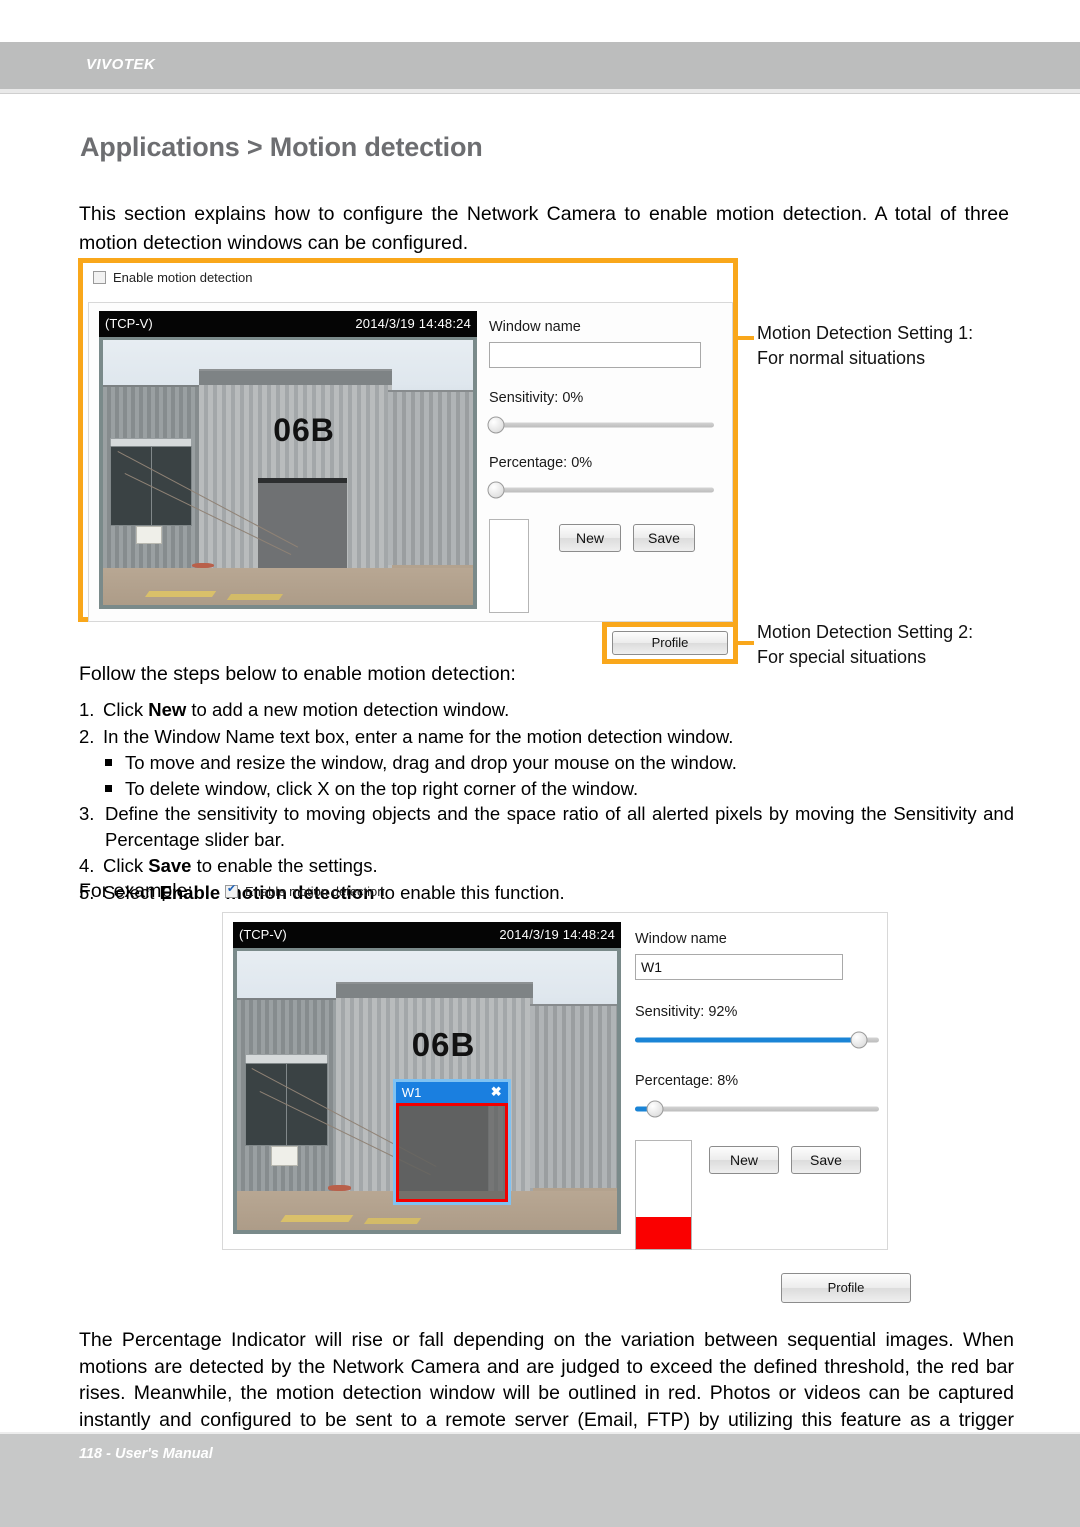 The height and width of the screenshot is (1527, 1080). Describe the element at coordinates (304, 429) in the screenshot. I see `building-number-label: 06B` at that location.